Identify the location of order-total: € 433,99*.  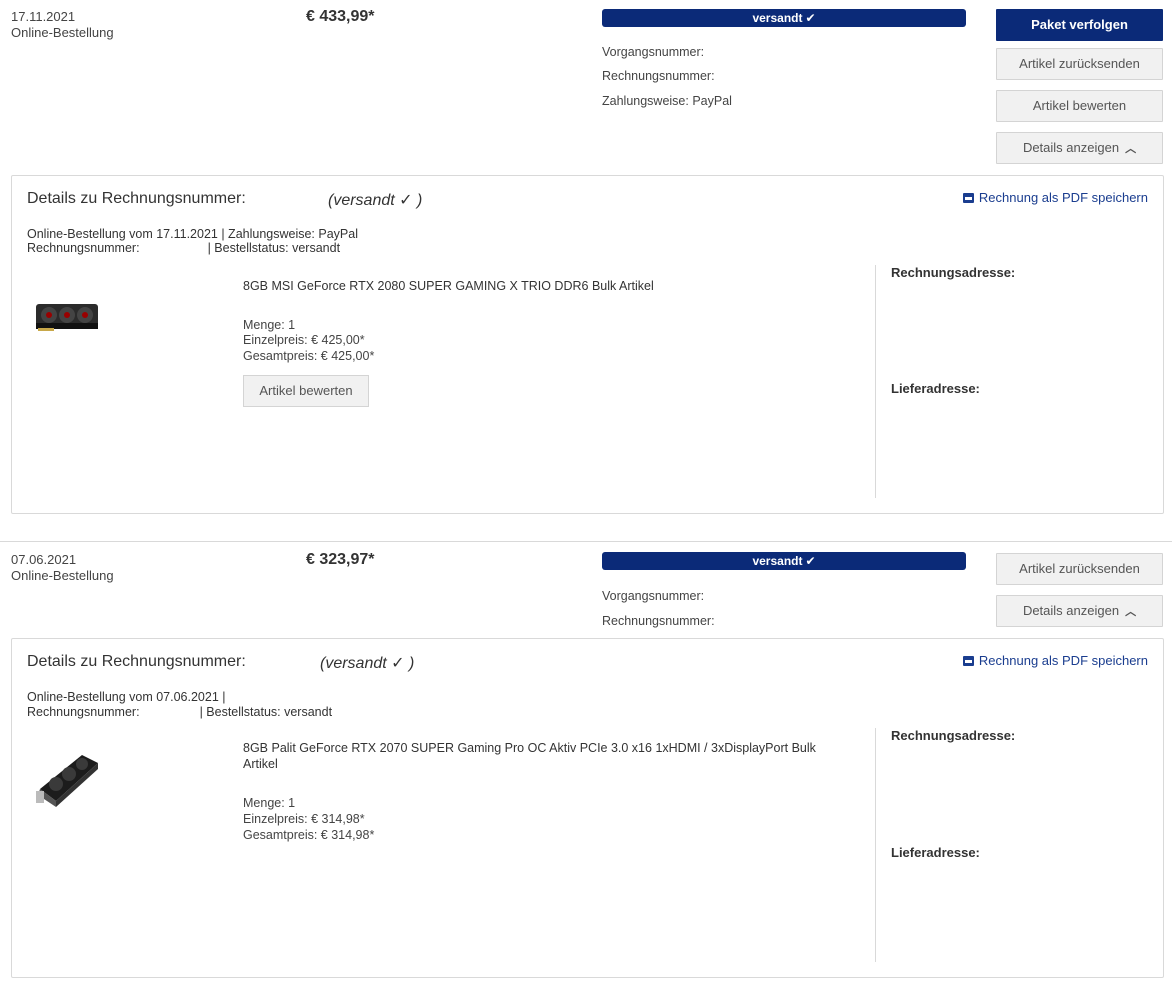
(340, 16).